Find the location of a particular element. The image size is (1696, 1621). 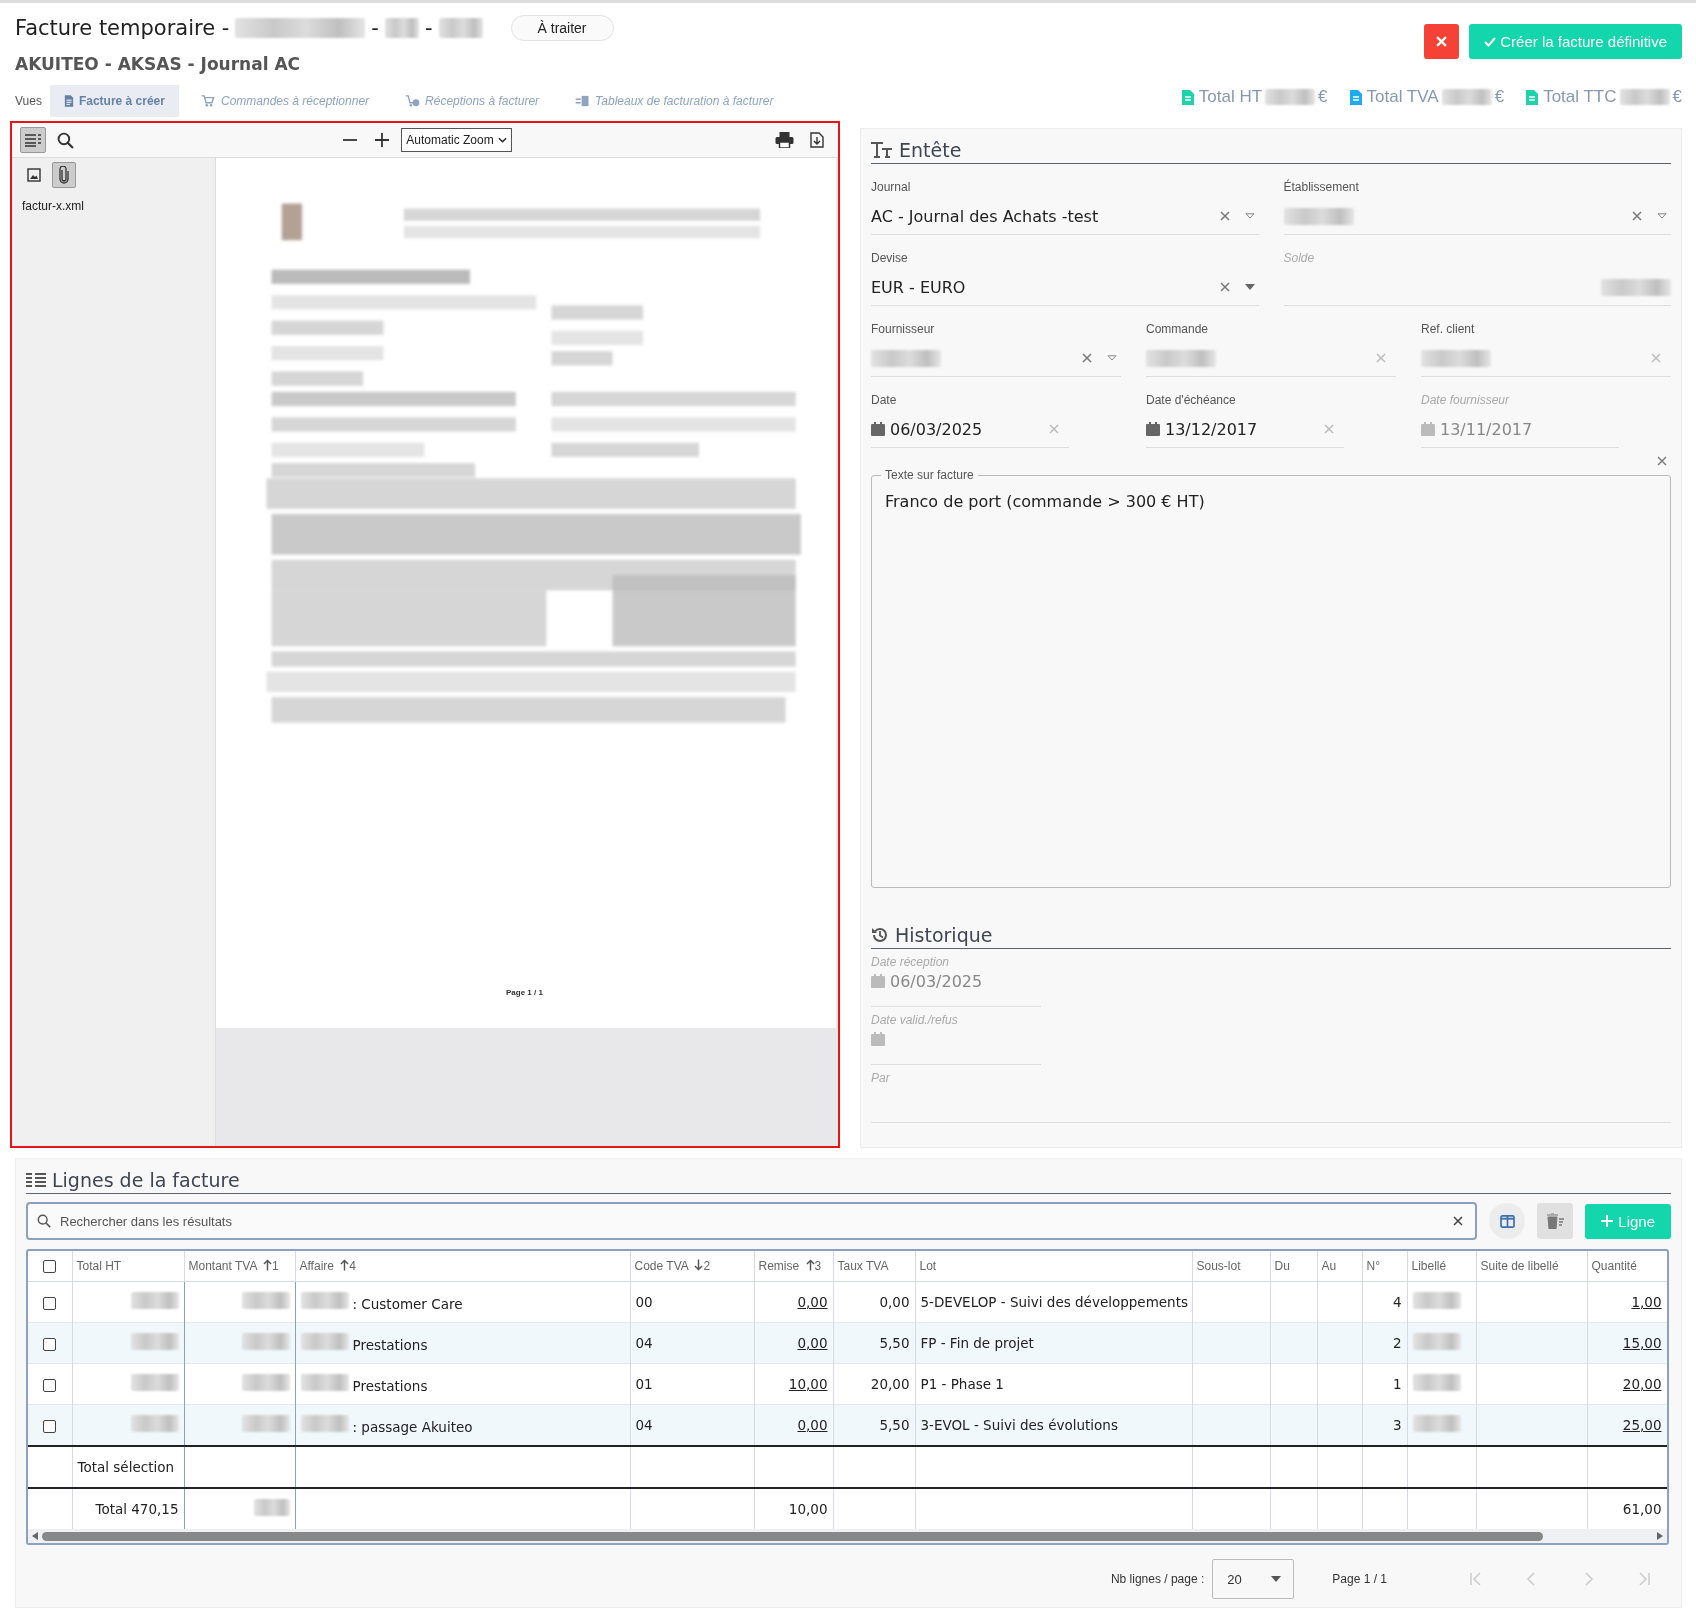

section-title: Historique is located at coordinates (944, 935).